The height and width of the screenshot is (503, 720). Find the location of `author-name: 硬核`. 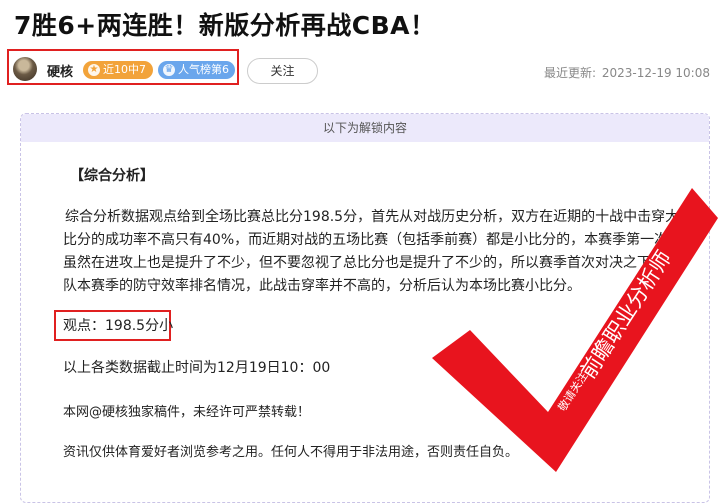

author-name: 硬核 is located at coordinates (60, 70).